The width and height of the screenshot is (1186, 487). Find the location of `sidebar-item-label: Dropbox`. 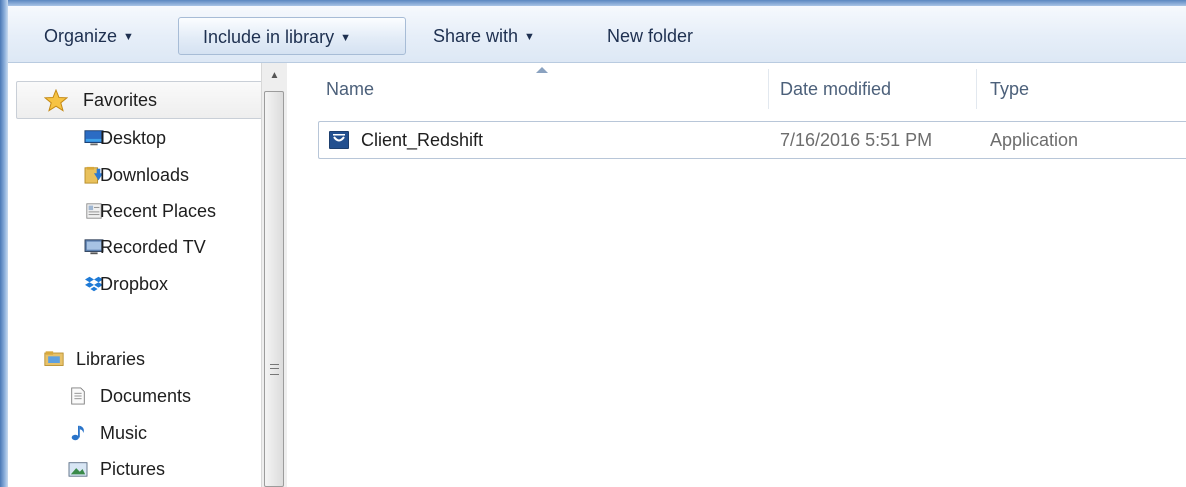

sidebar-item-label: Dropbox is located at coordinates (134, 284).